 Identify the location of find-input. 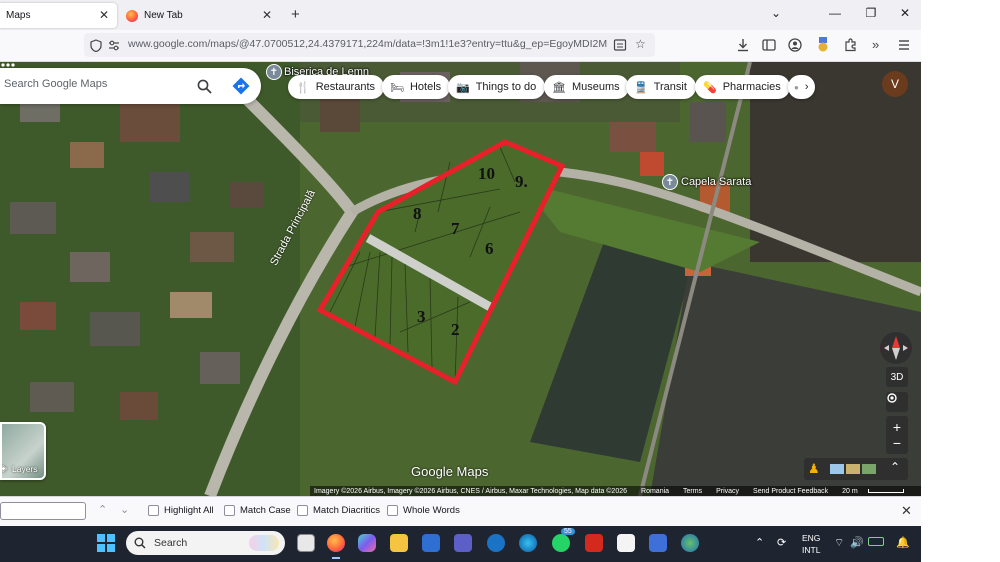
(43, 511).